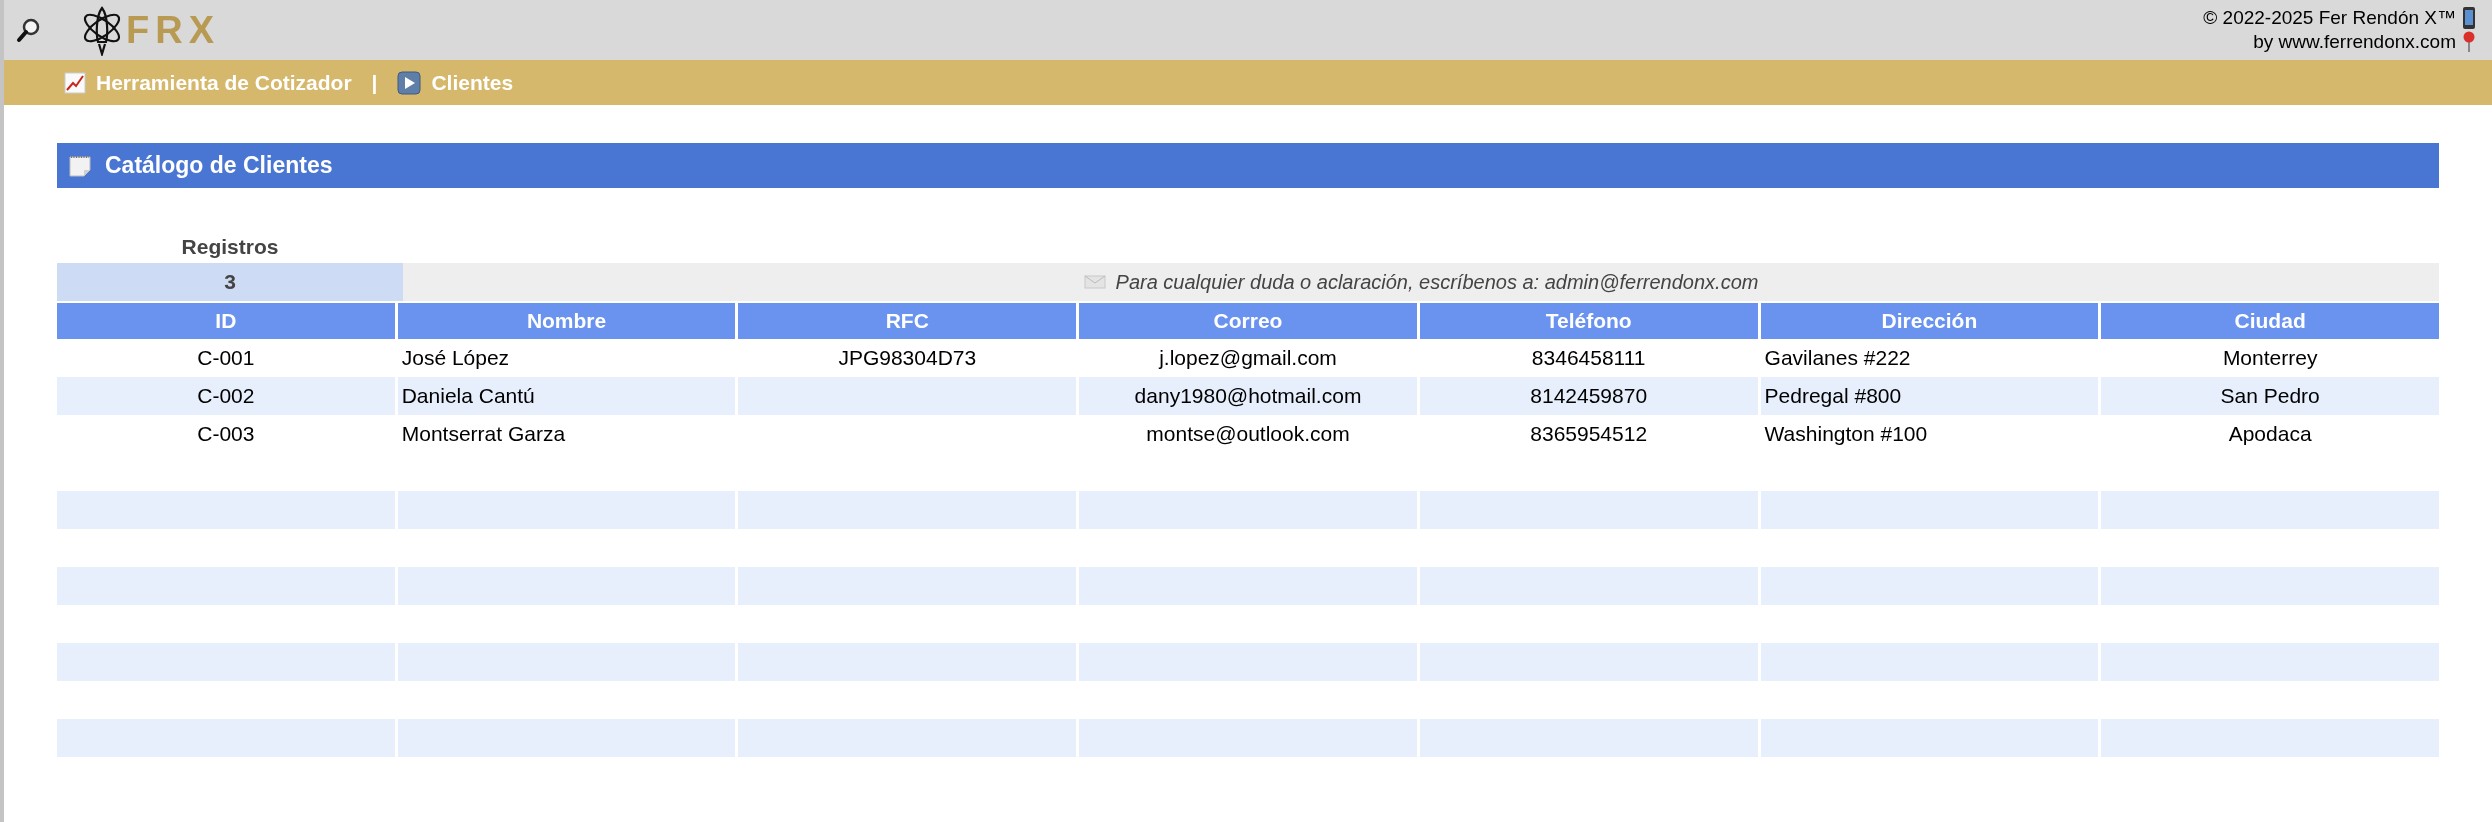 The image size is (2492, 822). Describe the element at coordinates (1248, 320) in the screenshot. I see `column-header: Correo` at that location.